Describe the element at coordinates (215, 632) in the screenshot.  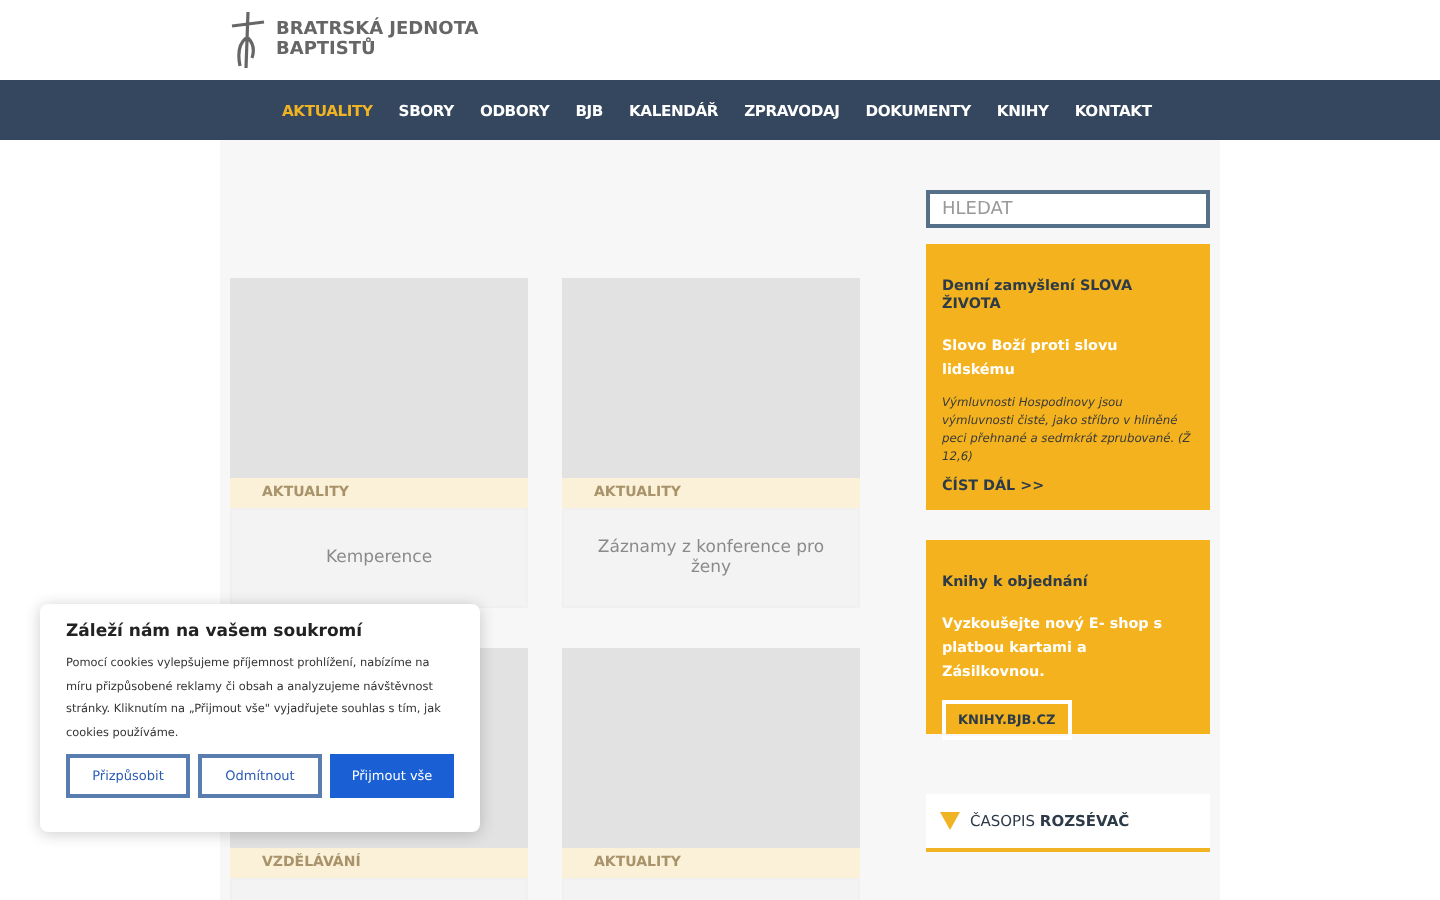
I see `dialog-title: Záleží nám na vašem soukromí` at that location.